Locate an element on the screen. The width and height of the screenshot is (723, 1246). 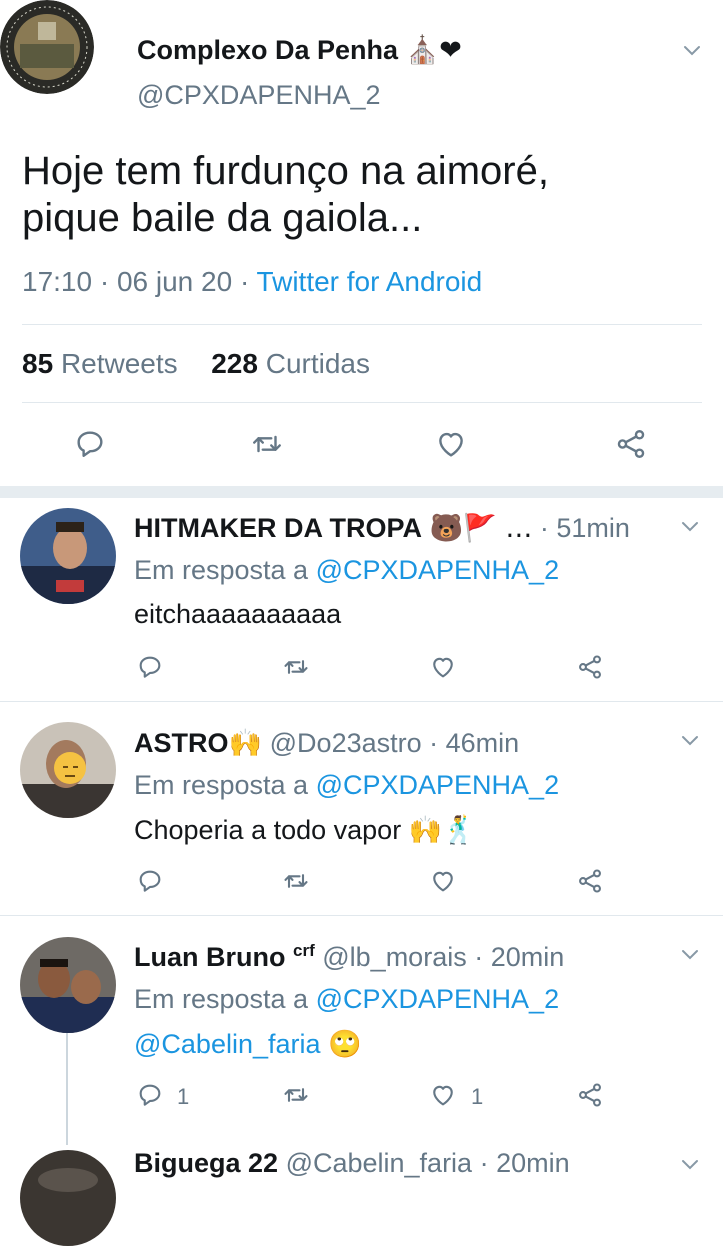
reply-count: 1 is located at coordinates (183, 1096).